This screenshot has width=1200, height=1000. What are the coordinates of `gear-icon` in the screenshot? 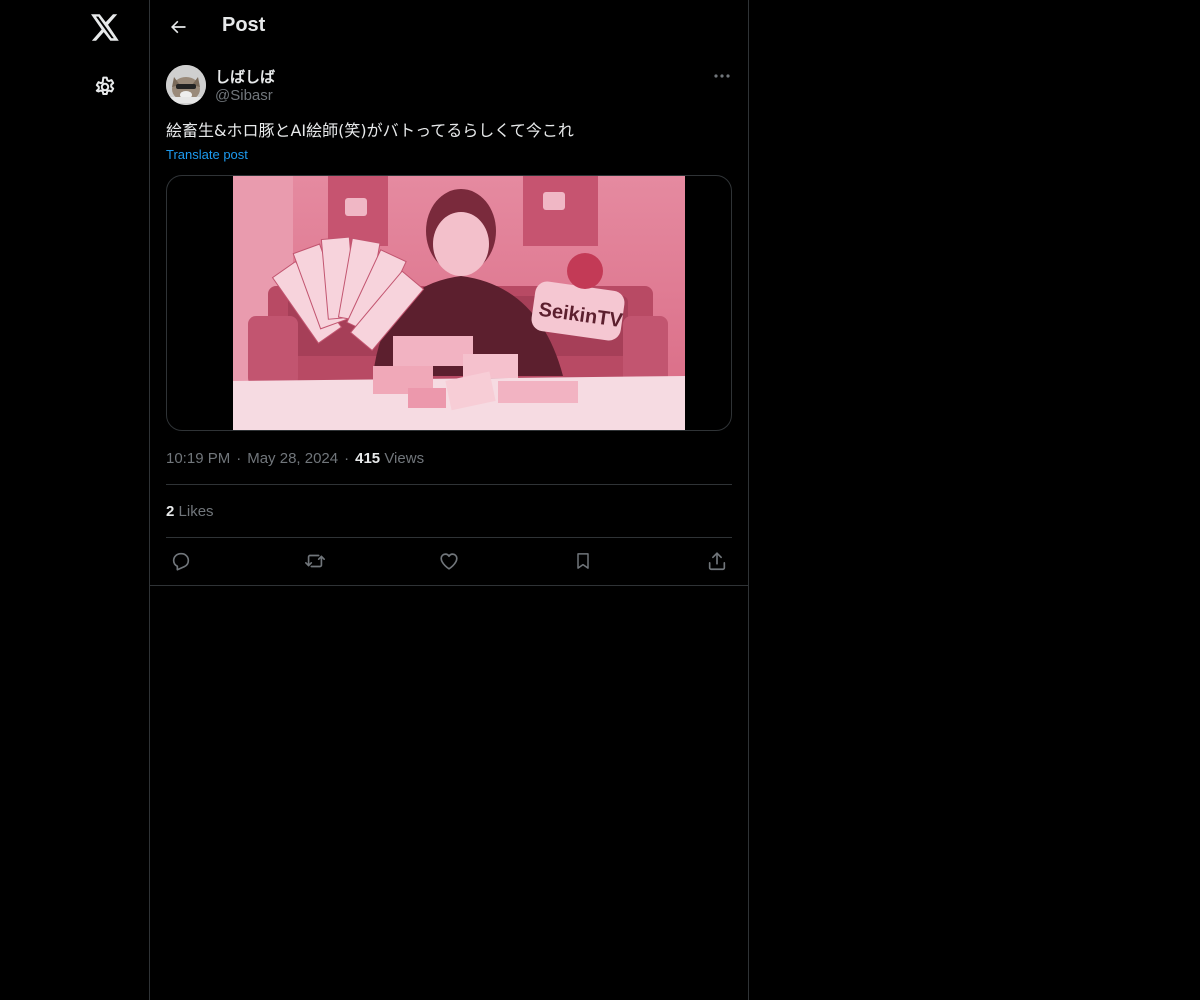 It's located at (105, 87).